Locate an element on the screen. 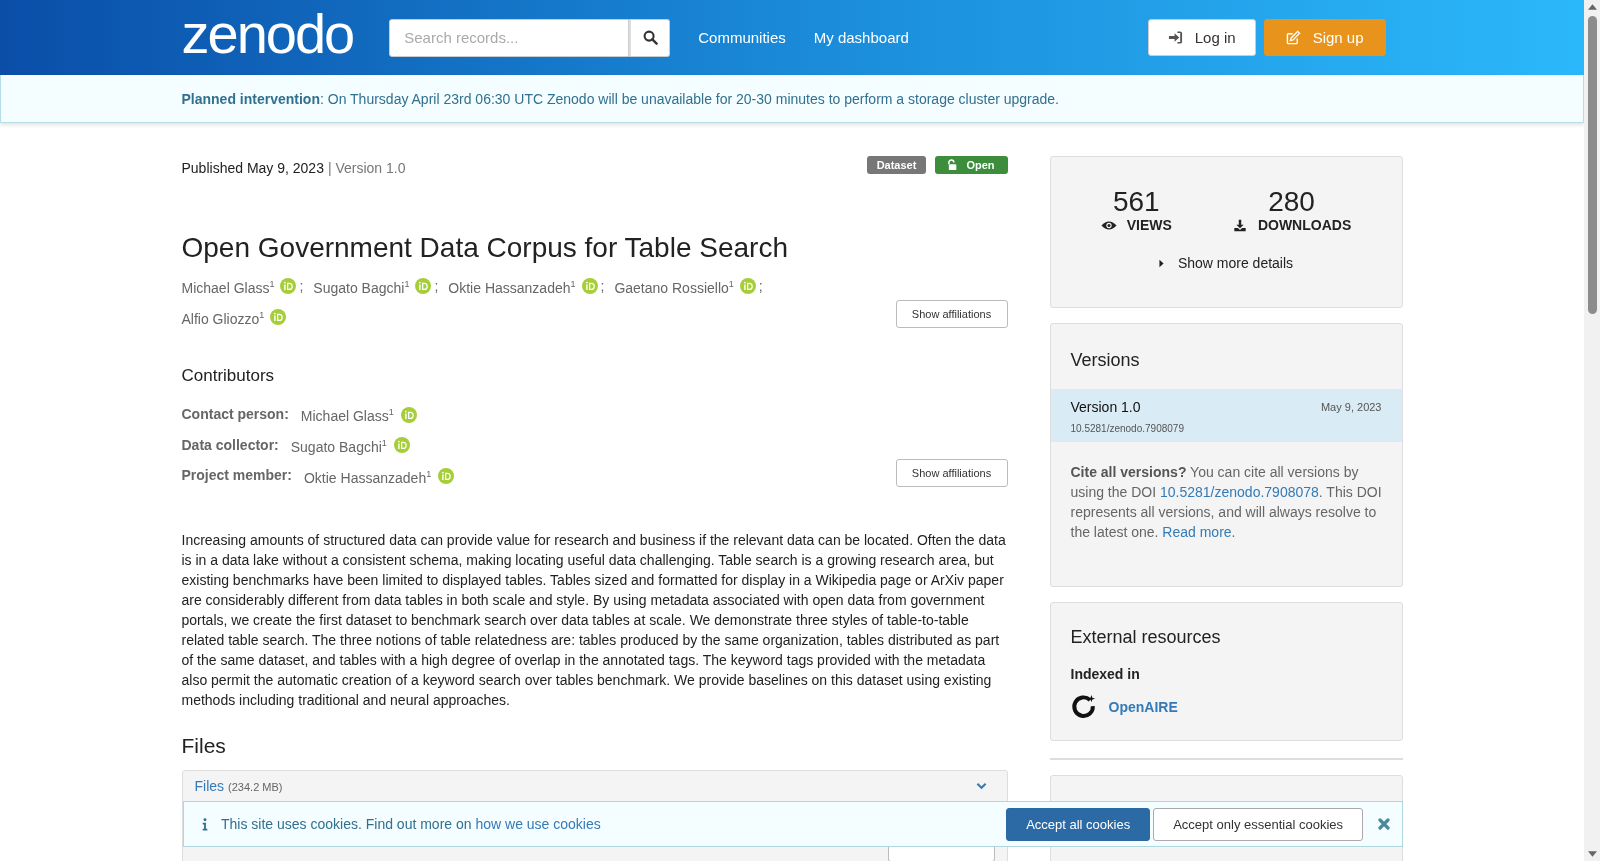 The width and height of the screenshot is (1600, 861). version-doi: 10.5281/zenodo.7908079 is located at coordinates (1127, 428).